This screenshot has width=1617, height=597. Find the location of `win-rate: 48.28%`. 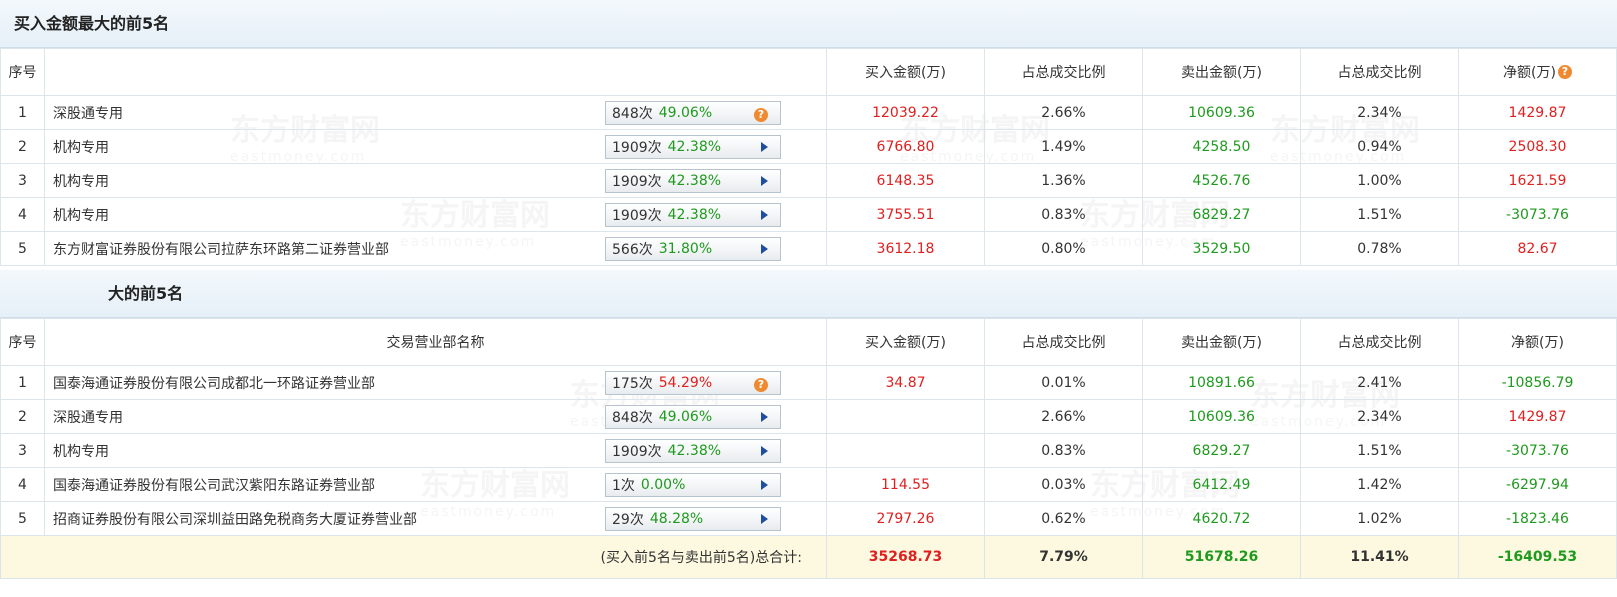

win-rate: 48.28% is located at coordinates (676, 519).